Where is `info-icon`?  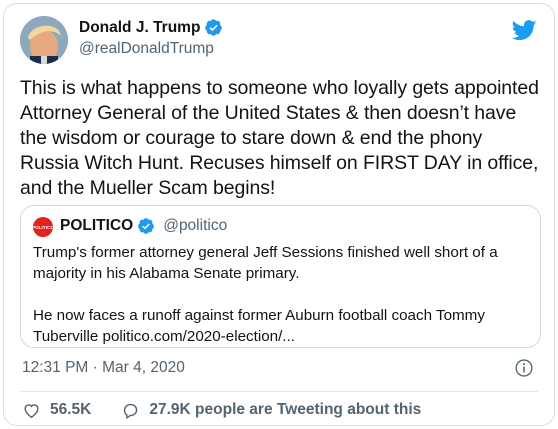 info-icon is located at coordinates (524, 368).